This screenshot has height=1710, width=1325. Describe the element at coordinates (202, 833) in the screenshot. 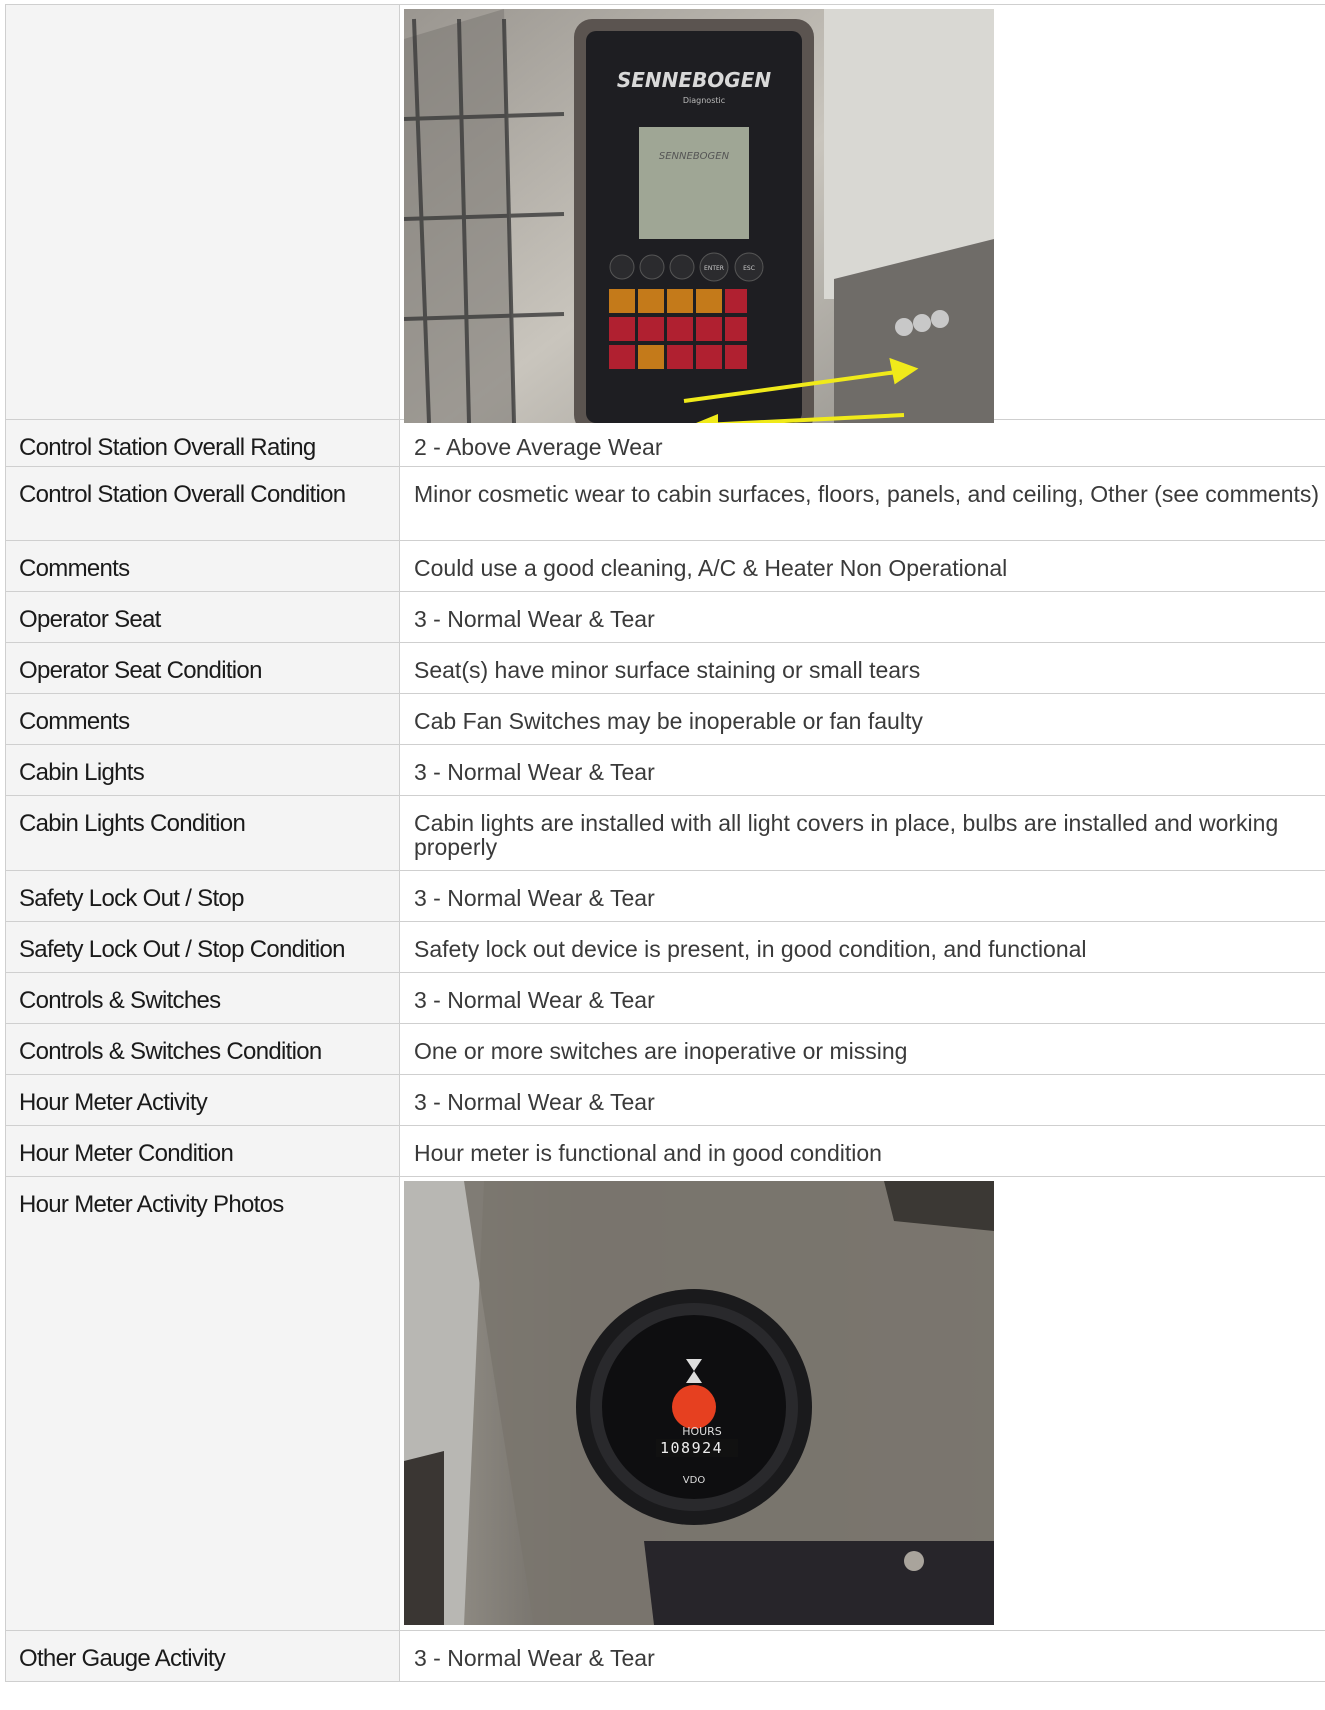

I see `row-label: Cabin Lights Condition` at that location.